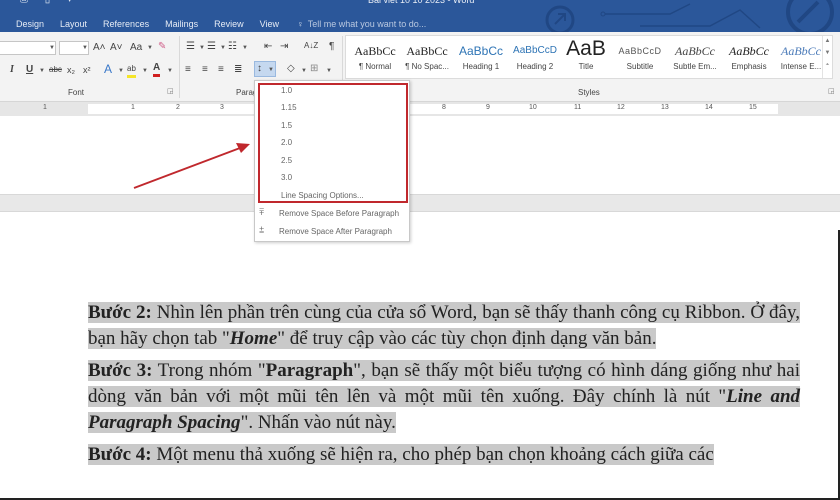 This screenshot has width=840, height=500. Describe the element at coordinates (108, 69) in the screenshot. I see `text-effects-button: A` at that location.